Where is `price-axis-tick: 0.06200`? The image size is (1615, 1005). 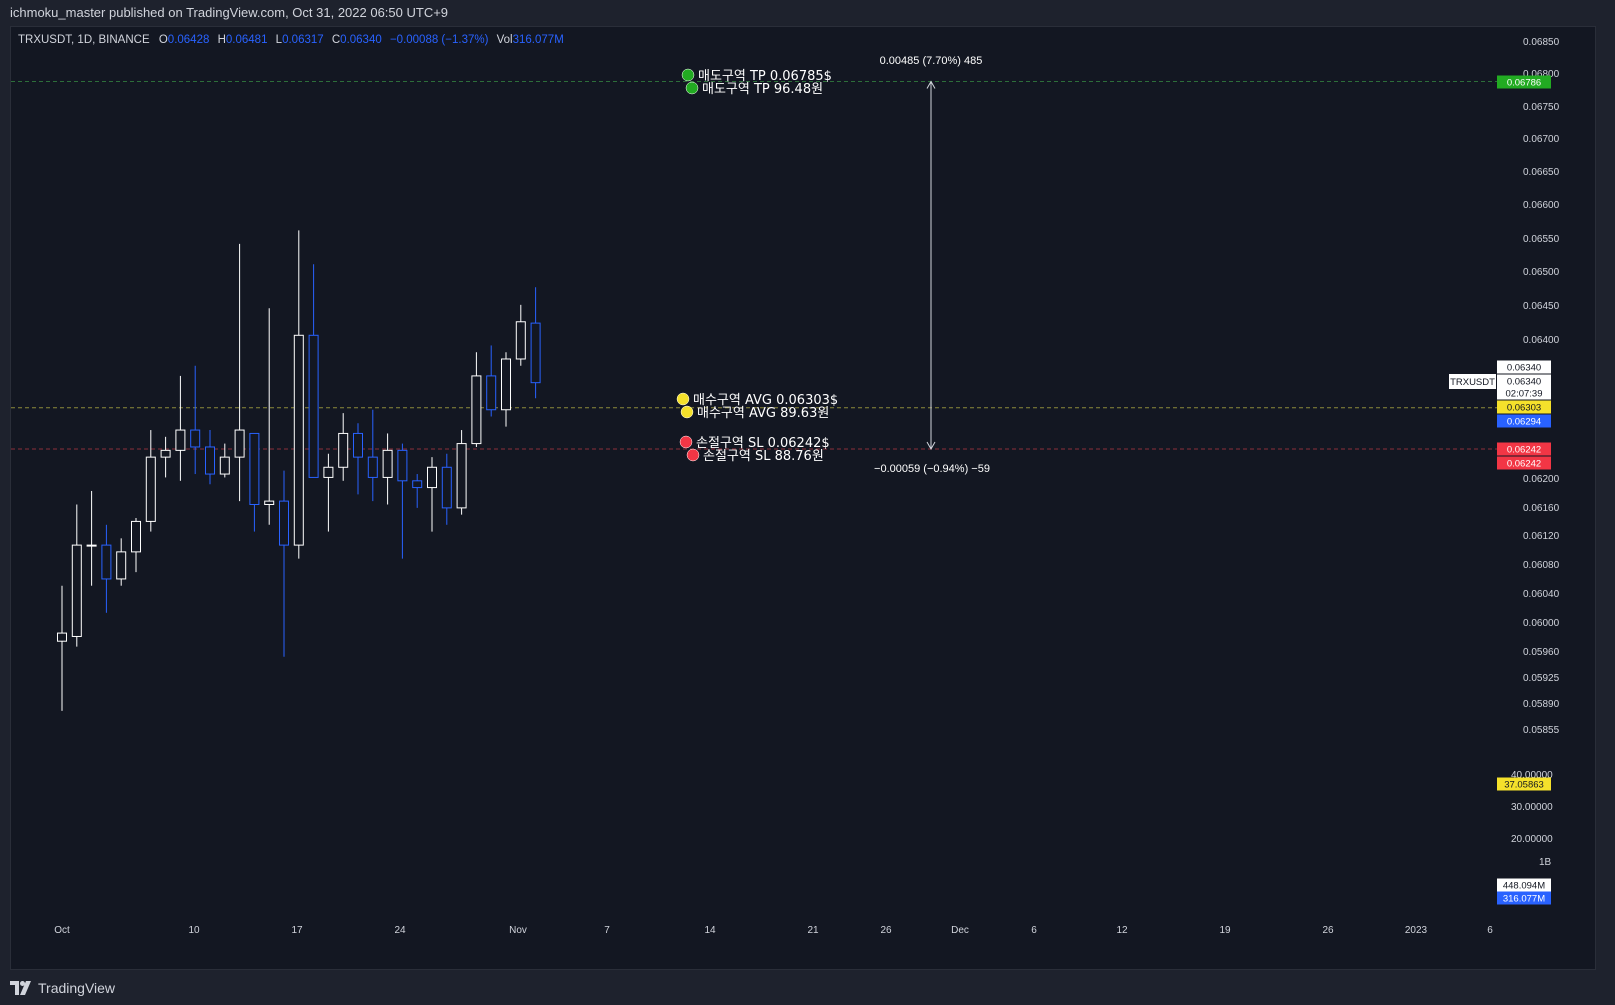 price-axis-tick: 0.06200 is located at coordinates (1541, 479).